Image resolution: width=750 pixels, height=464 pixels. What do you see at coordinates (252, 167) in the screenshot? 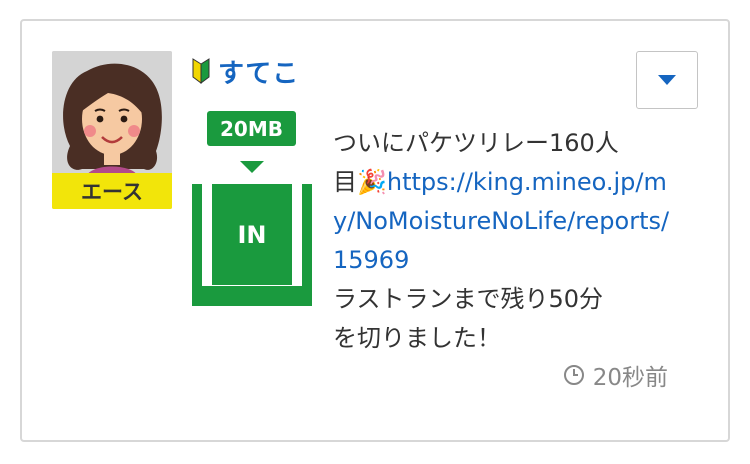
I see `arrow-down-icon` at bounding box center [252, 167].